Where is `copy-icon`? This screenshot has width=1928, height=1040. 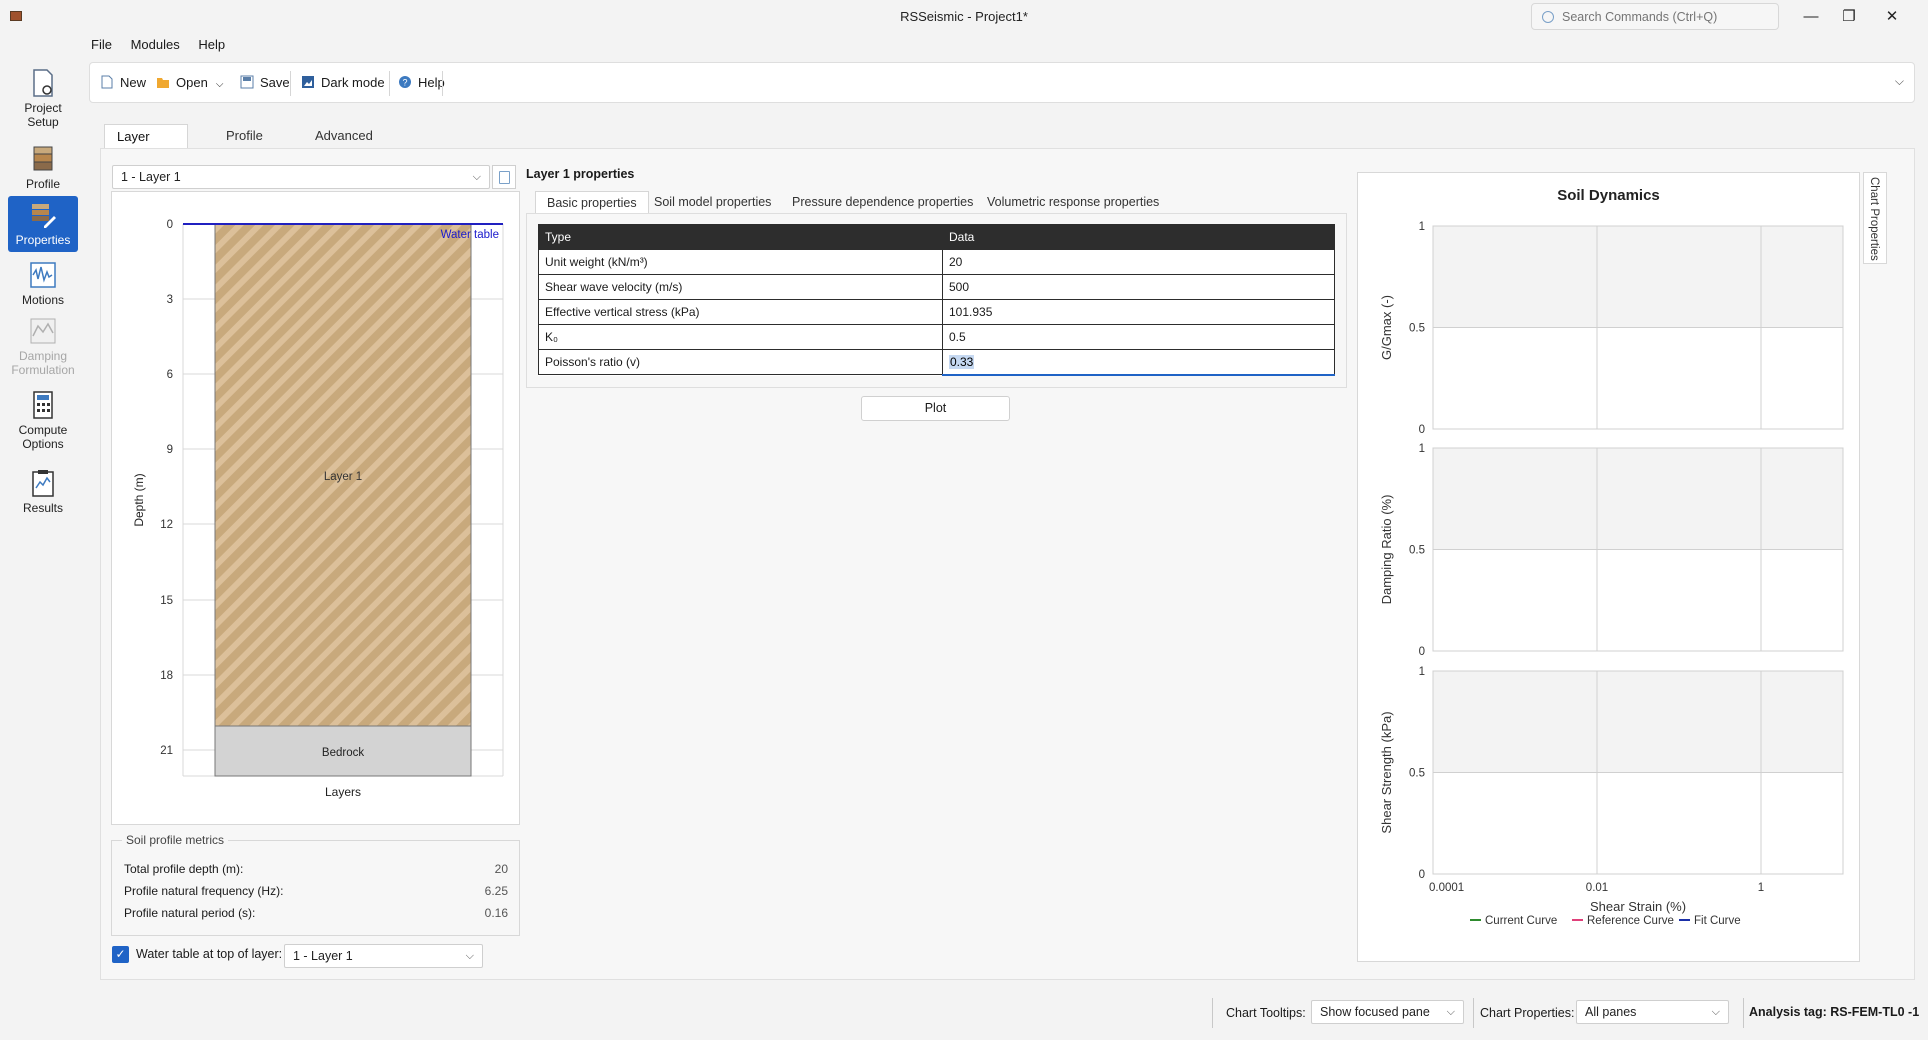
copy-icon is located at coordinates (504, 177).